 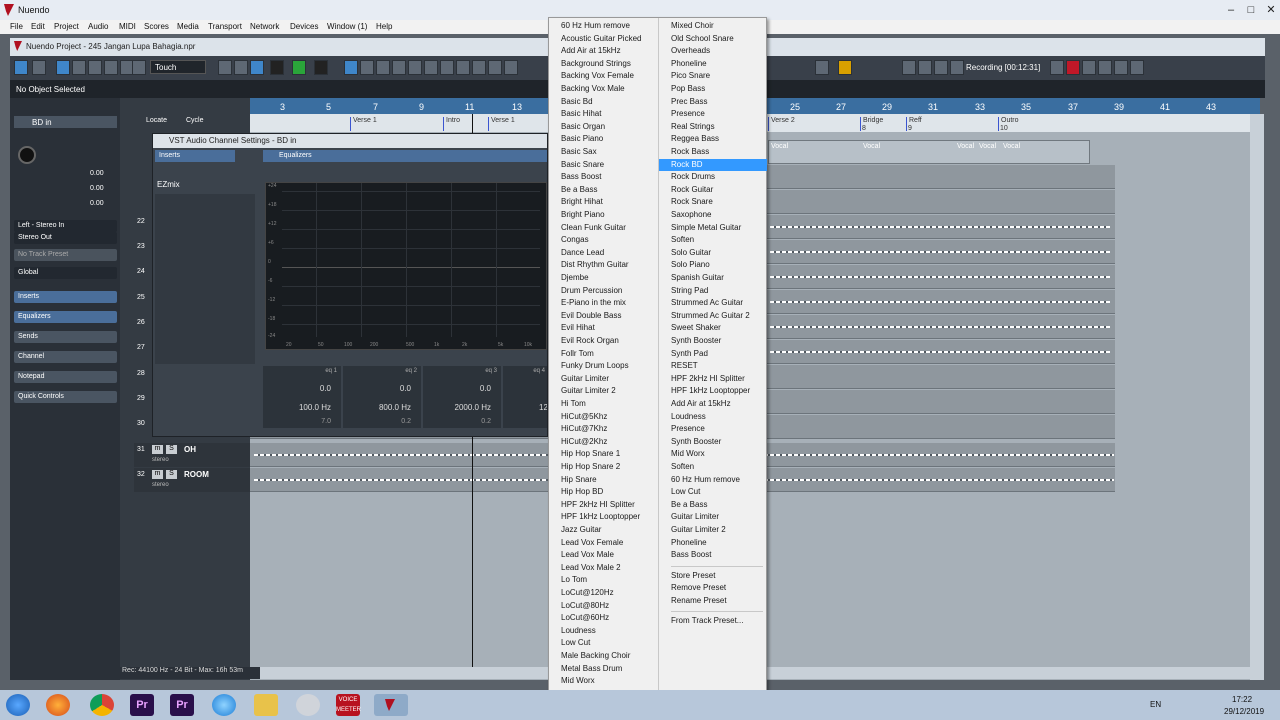 What do you see at coordinates (713, 39) in the screenshot?
I see `preset-menu-item: Old School Snare` at bounding box center [713, 39].